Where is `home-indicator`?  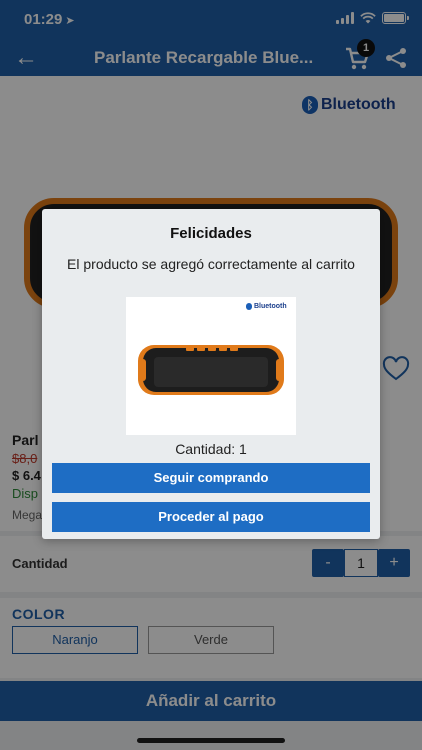
home-indicator is located at coordinates (211, 740).